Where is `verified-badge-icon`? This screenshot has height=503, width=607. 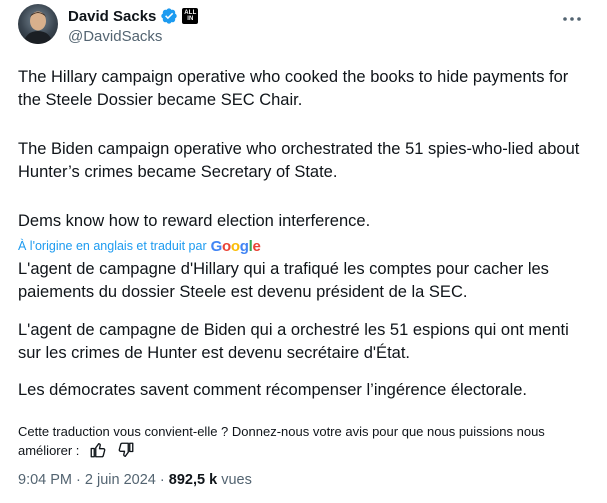
verified-badge-icon is located at coordinates (169, 16).